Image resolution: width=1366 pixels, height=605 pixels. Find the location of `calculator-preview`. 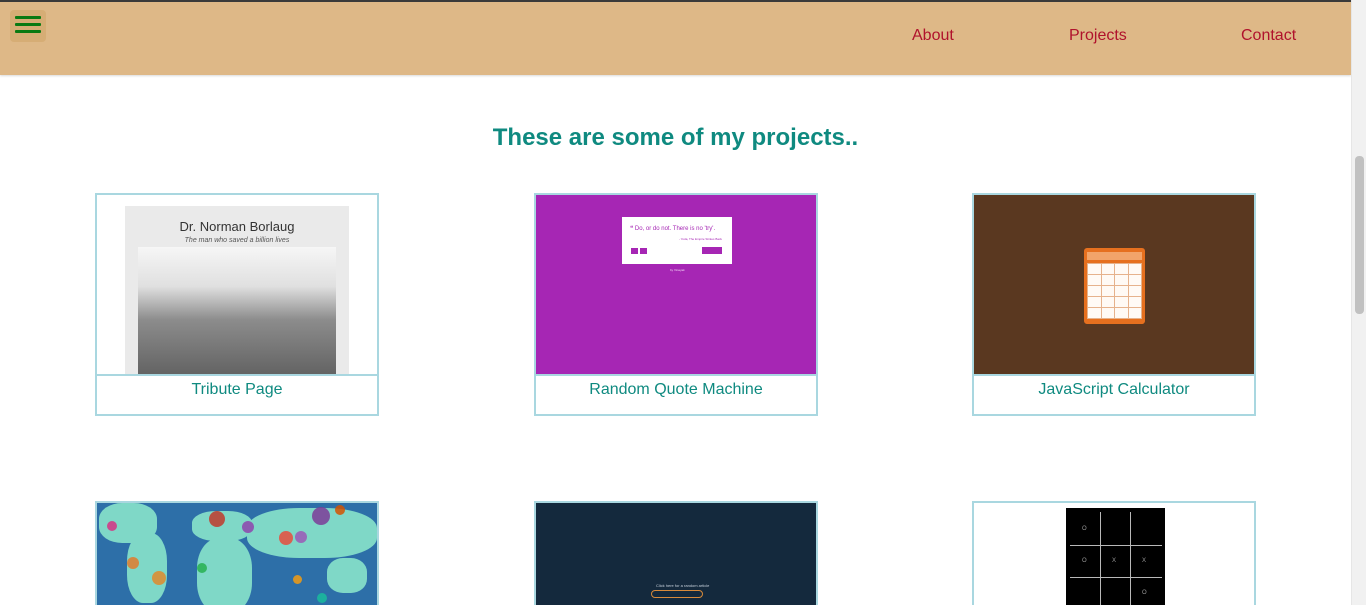

calculator-preview is located at coordinates (1114, 286).